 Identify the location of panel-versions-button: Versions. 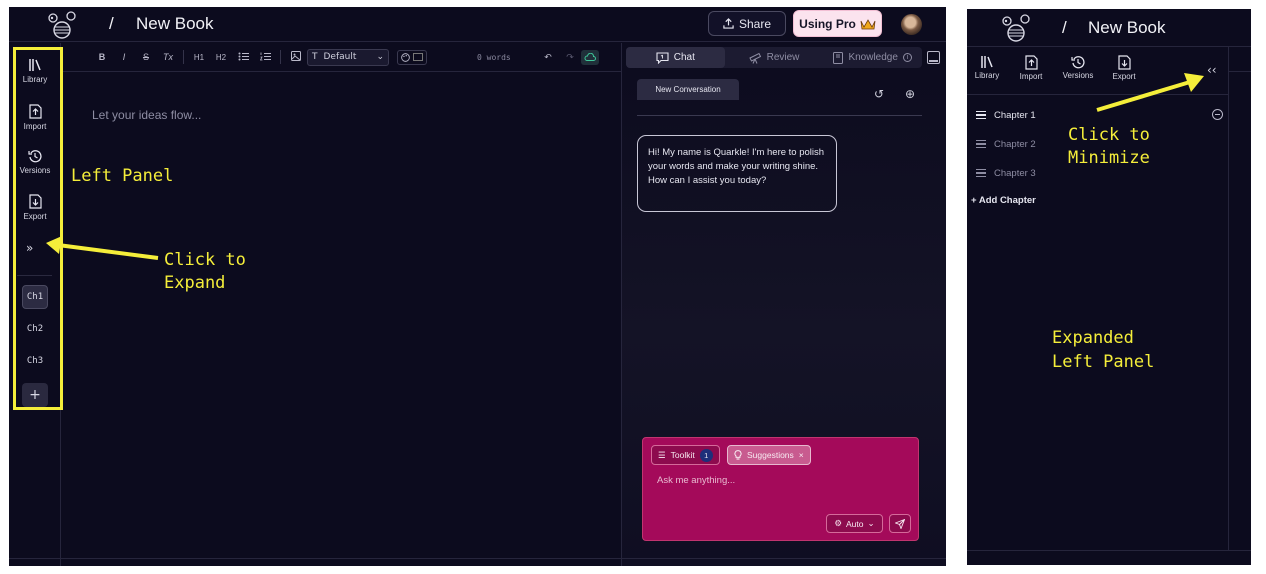
(1078, 67).